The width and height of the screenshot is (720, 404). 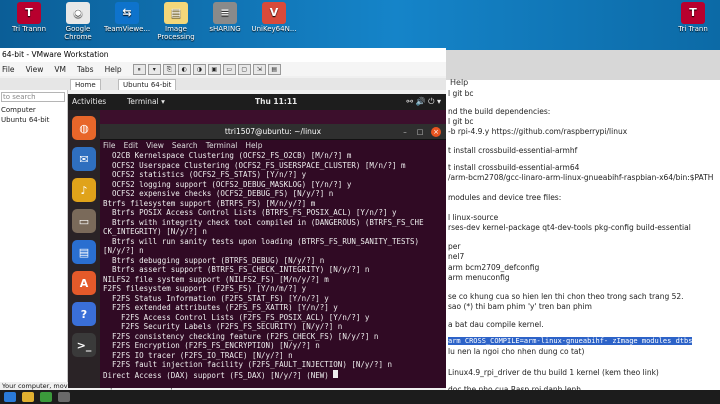 What do you see at coordinates (64, 397) in the screenshot?
I see `vmware-task-icon` at bounding box center [64, 397].